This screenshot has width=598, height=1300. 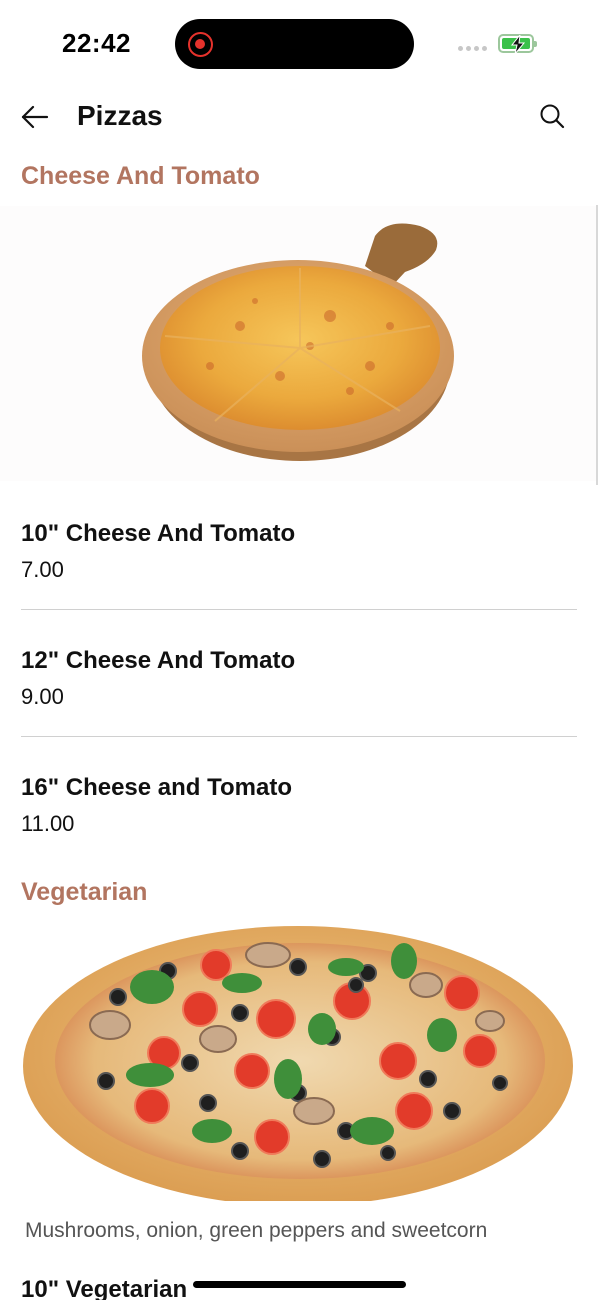 I want to click on battery-icon, so click(x=517, y=44).